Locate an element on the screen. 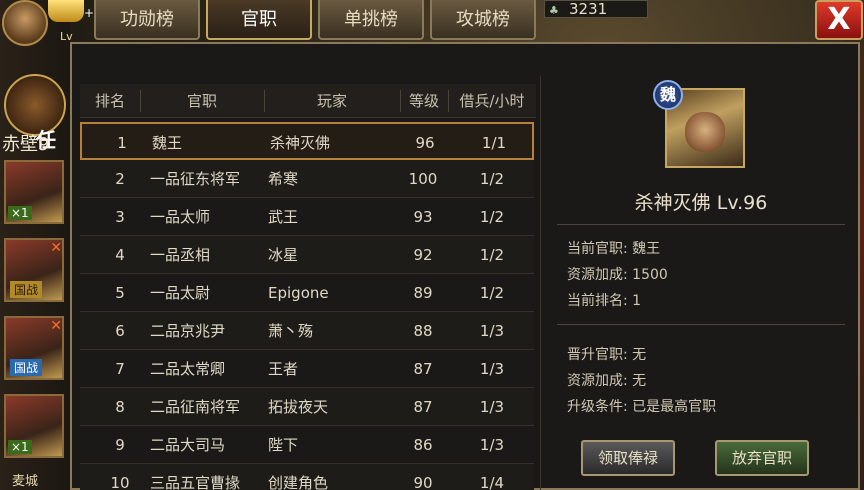 The image size is (864, 490). tab-siege: 攻城榜 is located at coordinates (483, 20).